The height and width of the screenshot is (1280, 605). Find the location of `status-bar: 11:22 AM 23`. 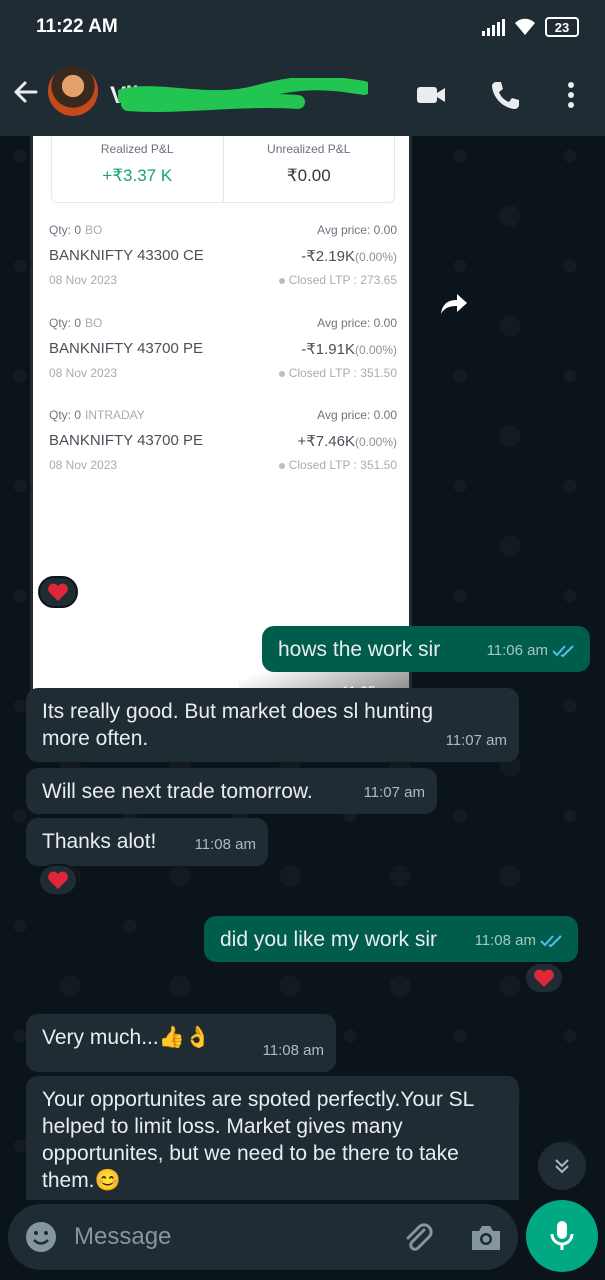

status-bar: 11:22 AM 23 is located at coordinates (302, 27).